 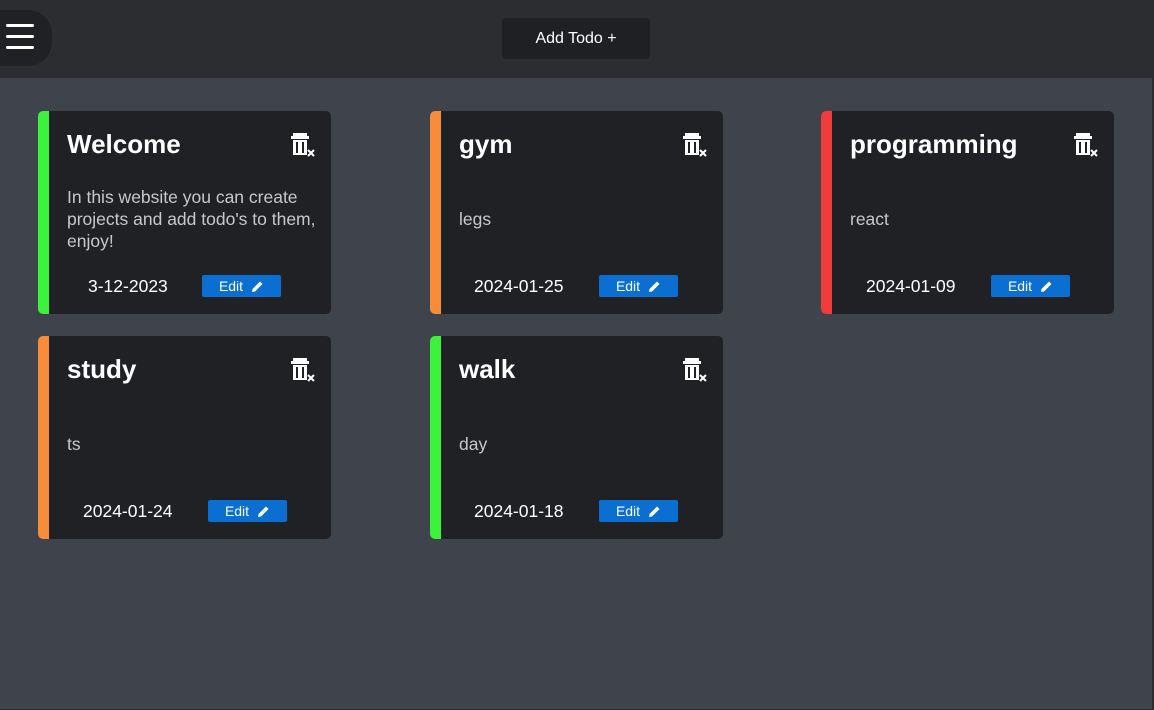 What do you see at coordinates (128, 286) in the screenshot?
I see `todo-date: 3-12-2023` at bounding box center [128, 286].